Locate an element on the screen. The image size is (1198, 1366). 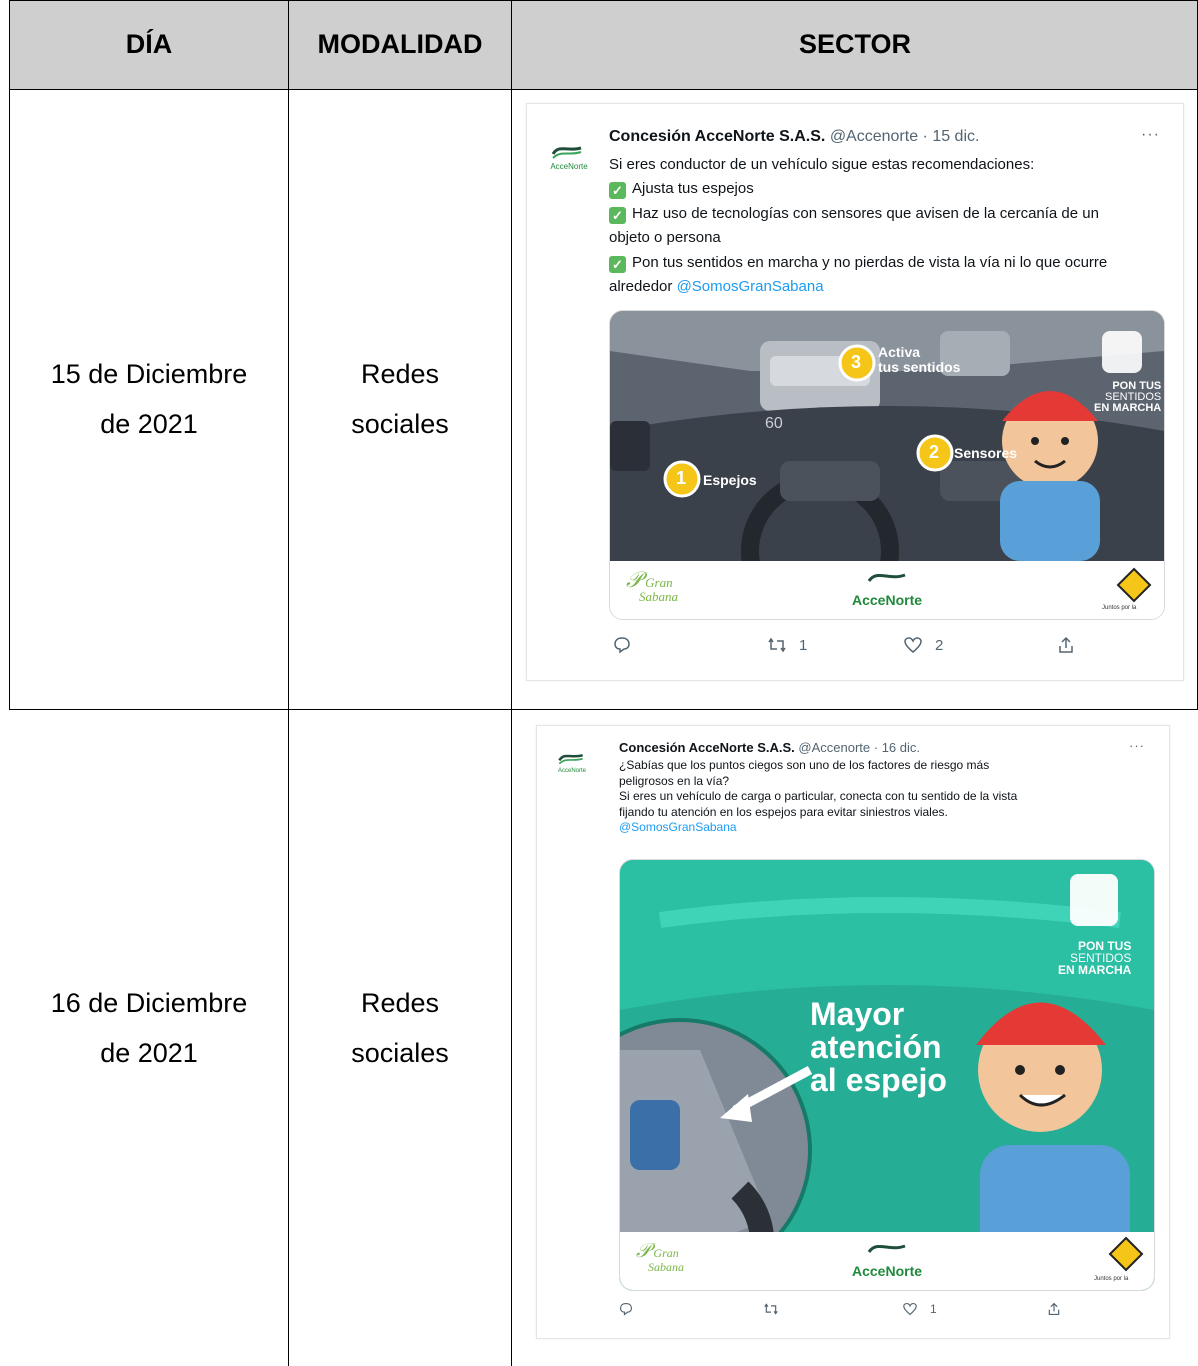
header-modalidad-label: MODALIDAD is located at coordinates (400, 44).